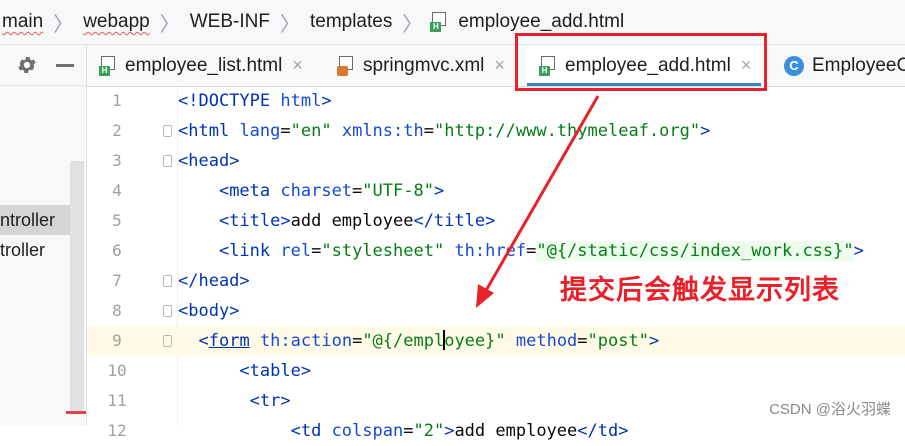 This screenshot has width=905, height=446. Describe the element at coordinates (65, 65) in the screenshot. I see `minimize-icon` at that location.